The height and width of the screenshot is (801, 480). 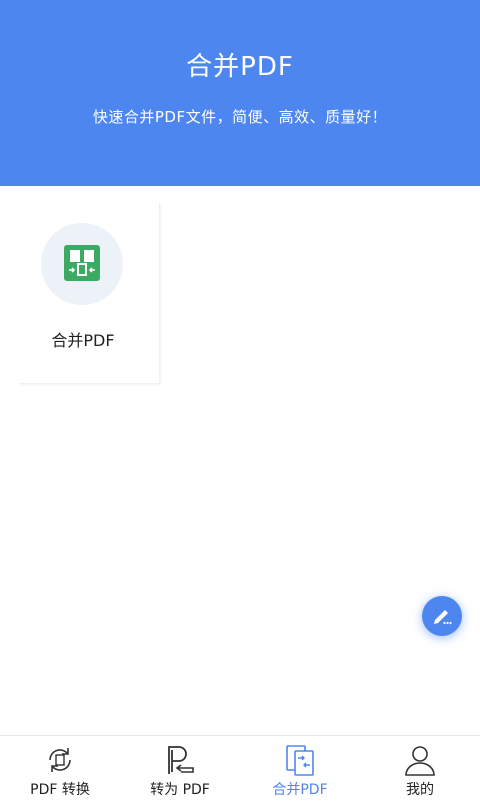 I want to click on tab-label: 转为 PDF, so click(x=180, y=790).